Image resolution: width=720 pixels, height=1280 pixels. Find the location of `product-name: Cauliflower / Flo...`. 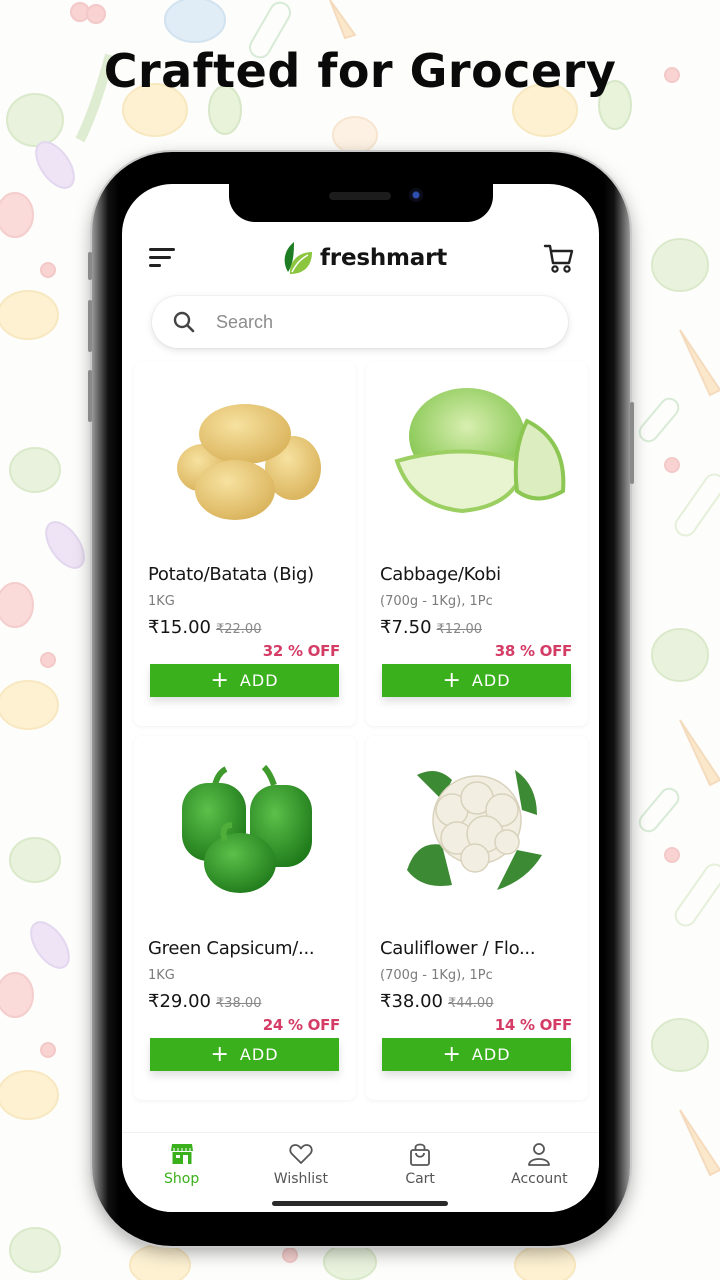

product-name: Cauliflower / Flo... is located at coordinates (458, 948).